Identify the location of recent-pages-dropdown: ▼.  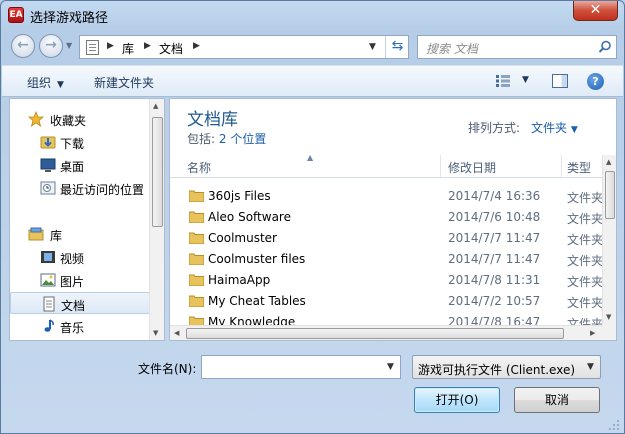
(69, 45).